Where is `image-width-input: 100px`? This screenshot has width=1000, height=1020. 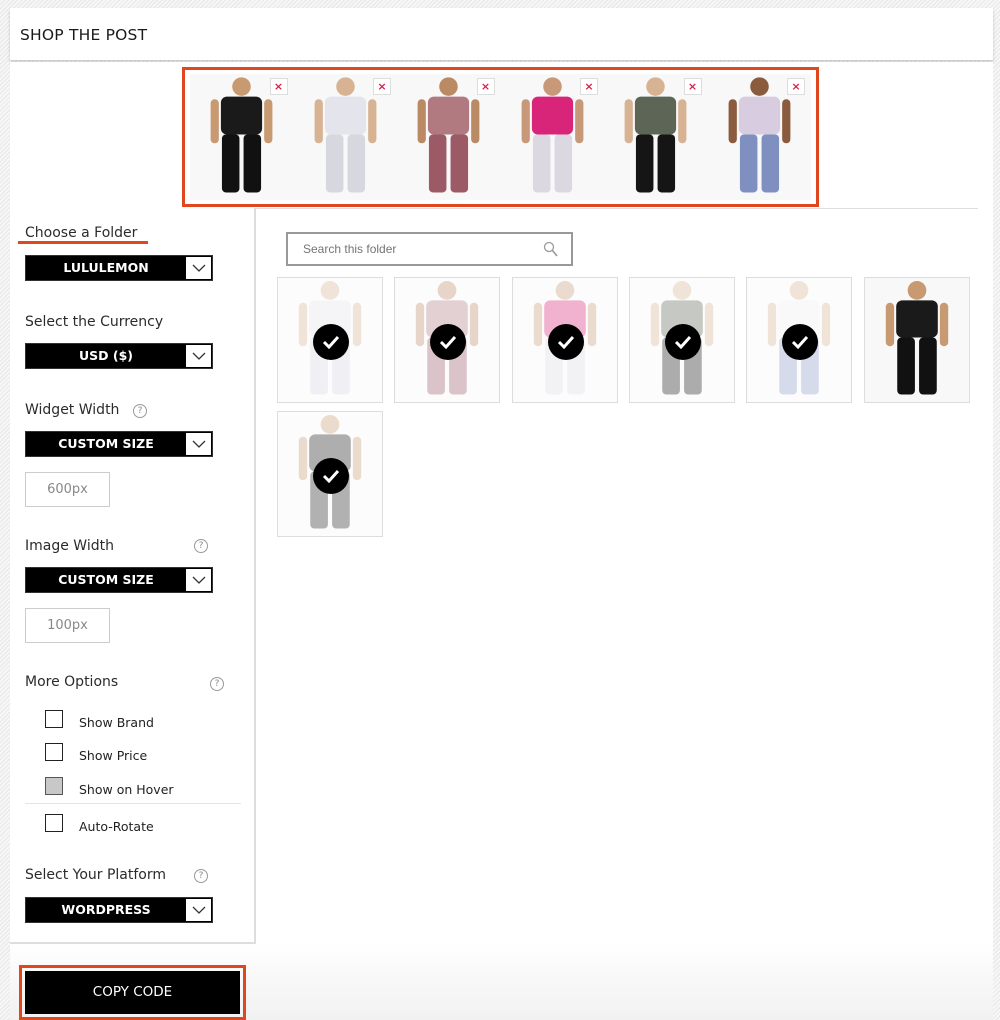
image-width-input: 100px is located at coordinates (67, 625).